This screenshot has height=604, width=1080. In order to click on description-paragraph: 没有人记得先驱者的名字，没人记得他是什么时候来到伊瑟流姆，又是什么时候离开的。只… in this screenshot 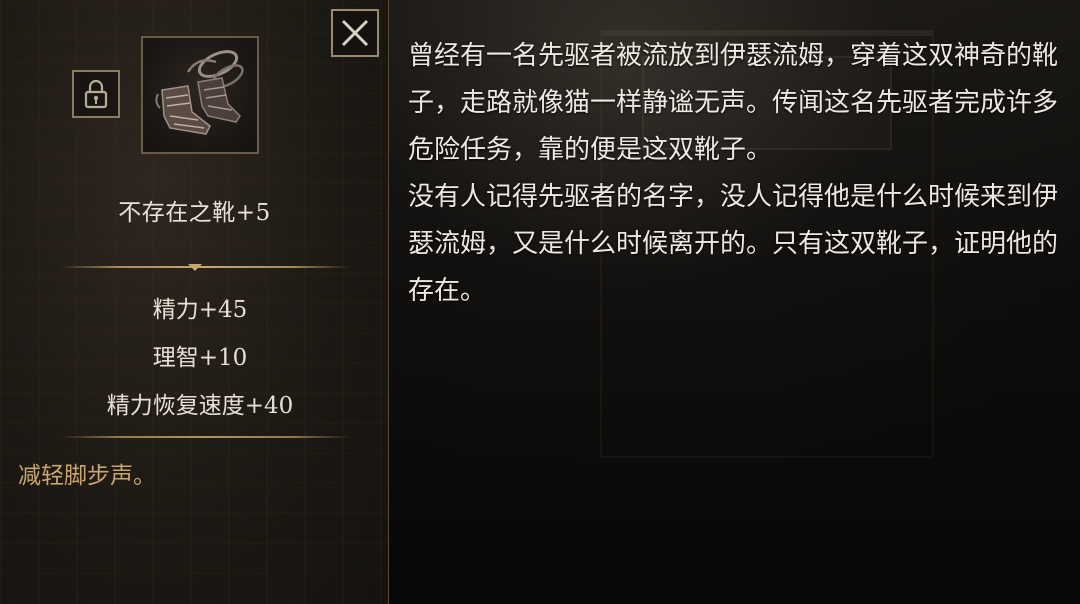, I will do `click(733, 244)`.